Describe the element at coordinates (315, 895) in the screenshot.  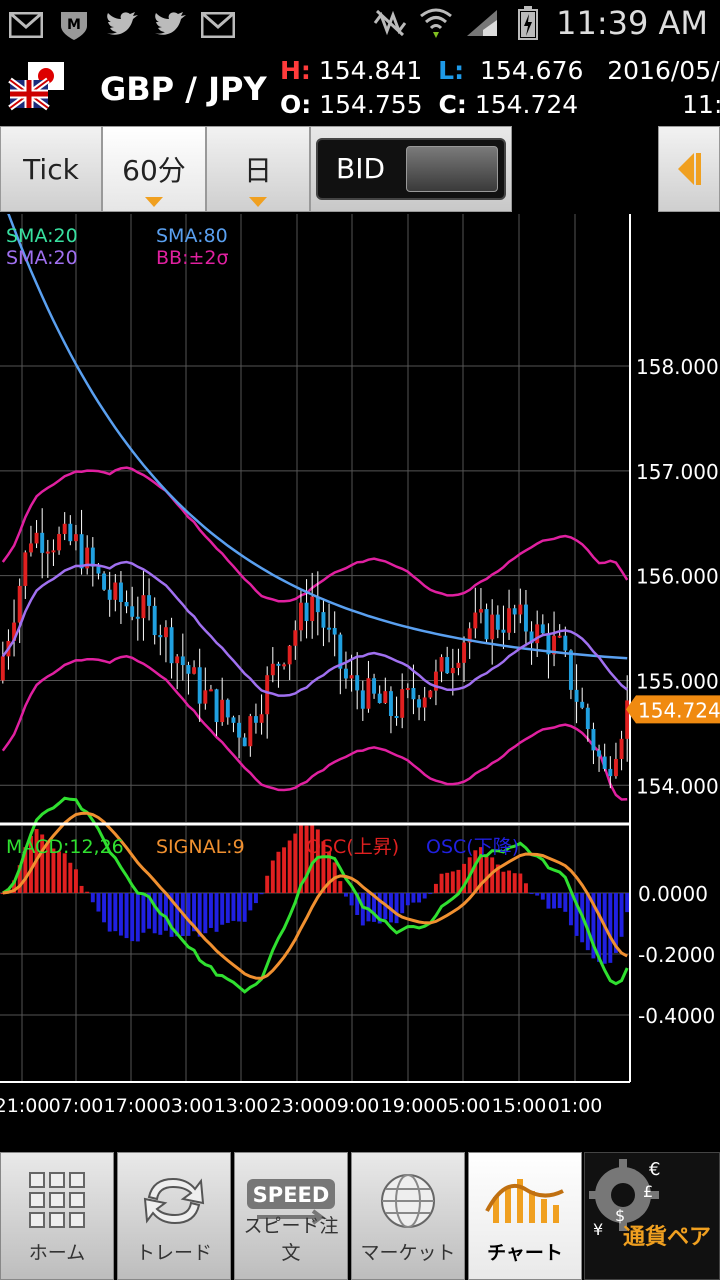
I see `macd-line` at that location.